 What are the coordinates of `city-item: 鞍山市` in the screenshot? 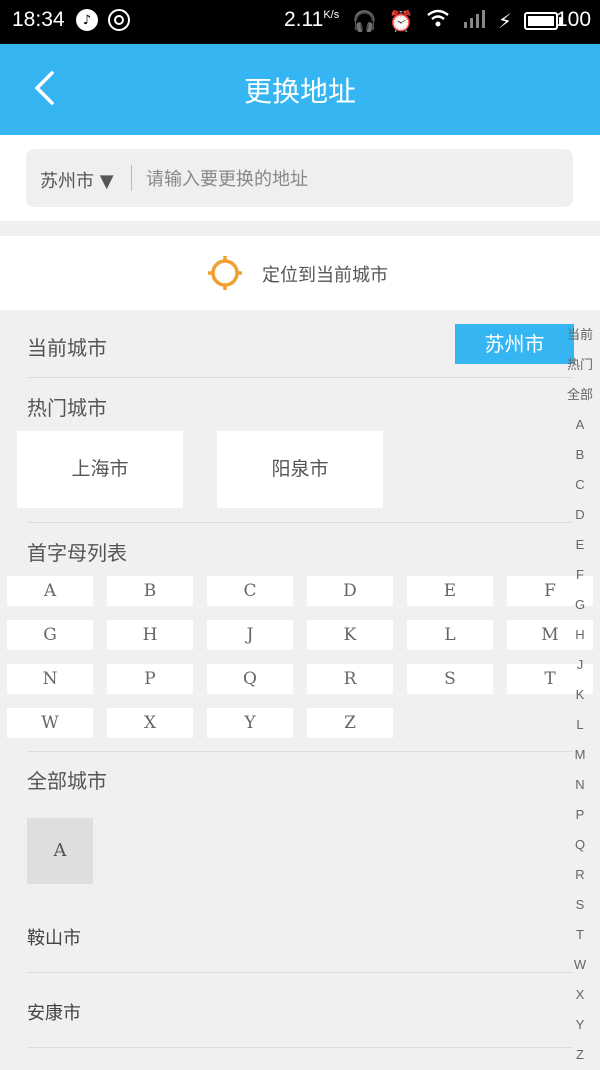 It's located at (54, 937).